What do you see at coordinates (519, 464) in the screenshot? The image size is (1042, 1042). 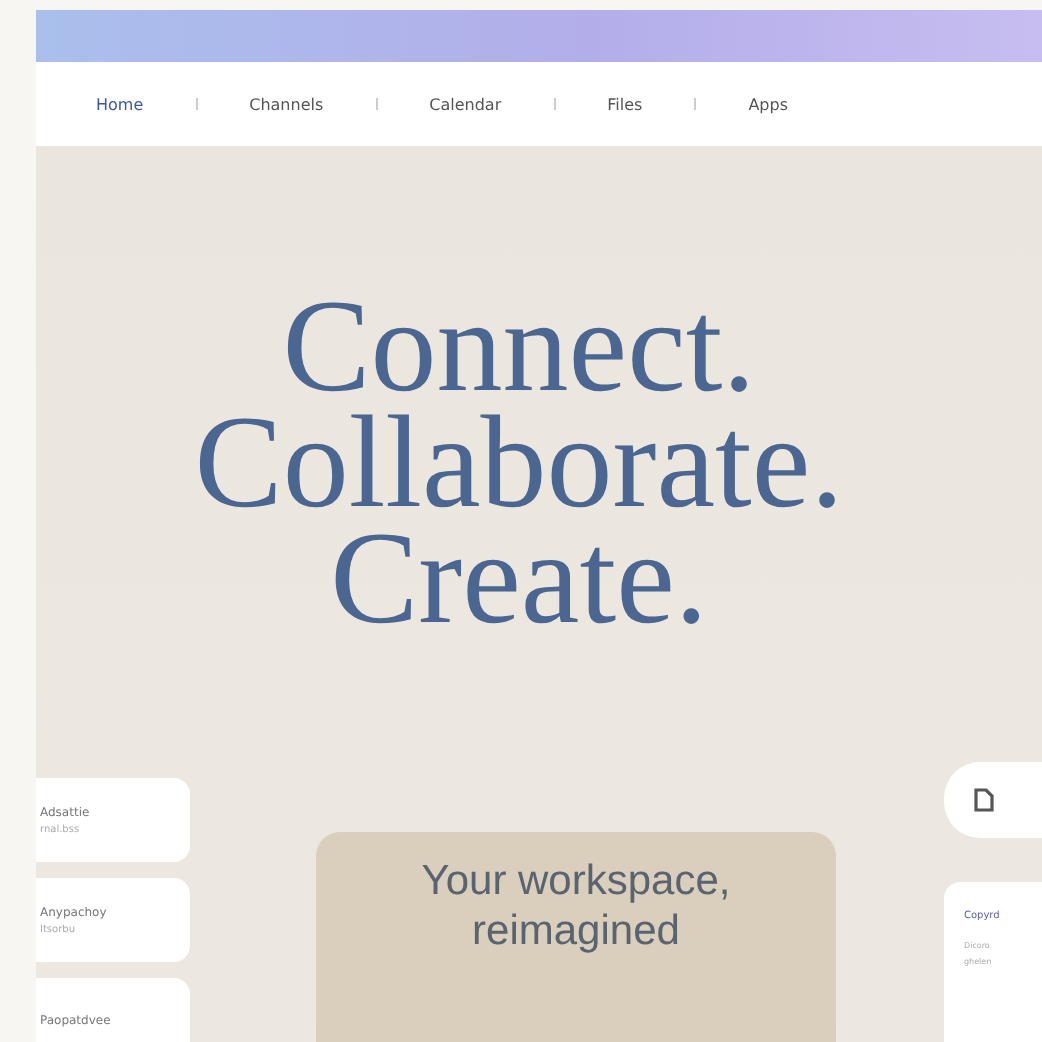 I see `headline-line: Collaborate.` at bounding box center [519, 464].